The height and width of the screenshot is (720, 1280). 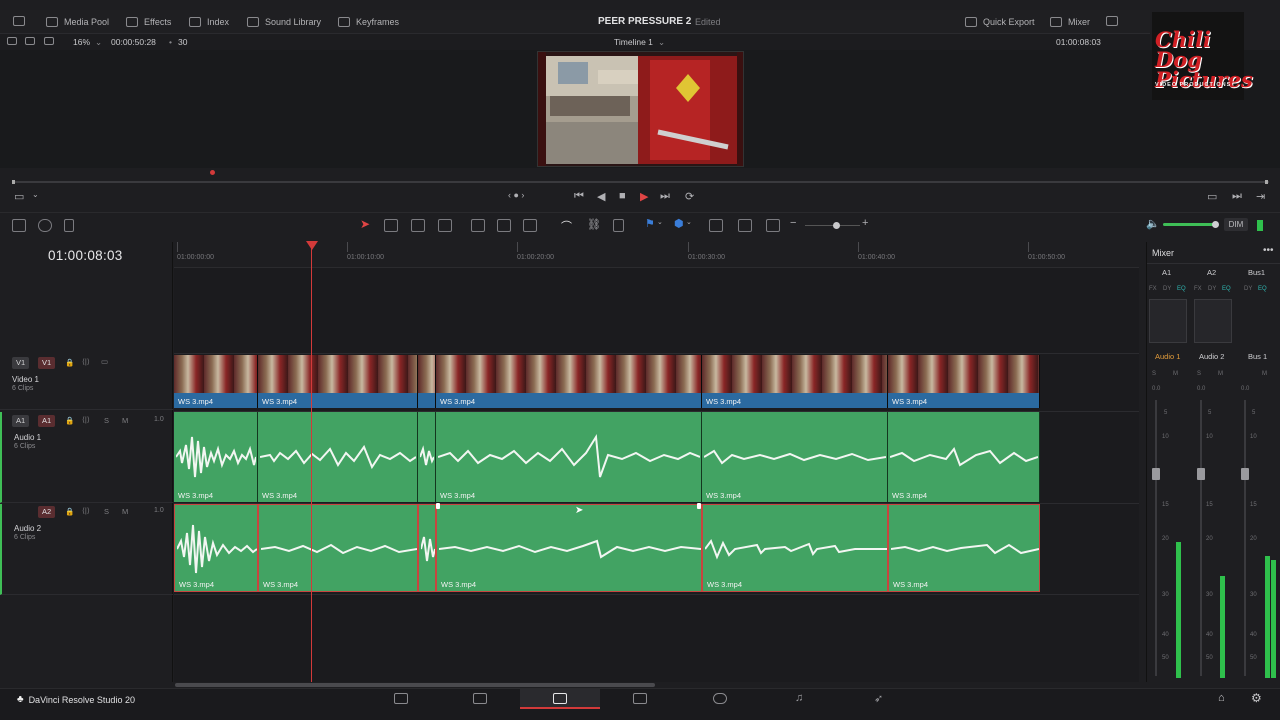 What do you see at coordinates (1153, 289) in the screenshot?
I see `a1-fx-button: FX` at bounding box center [1153, 289].